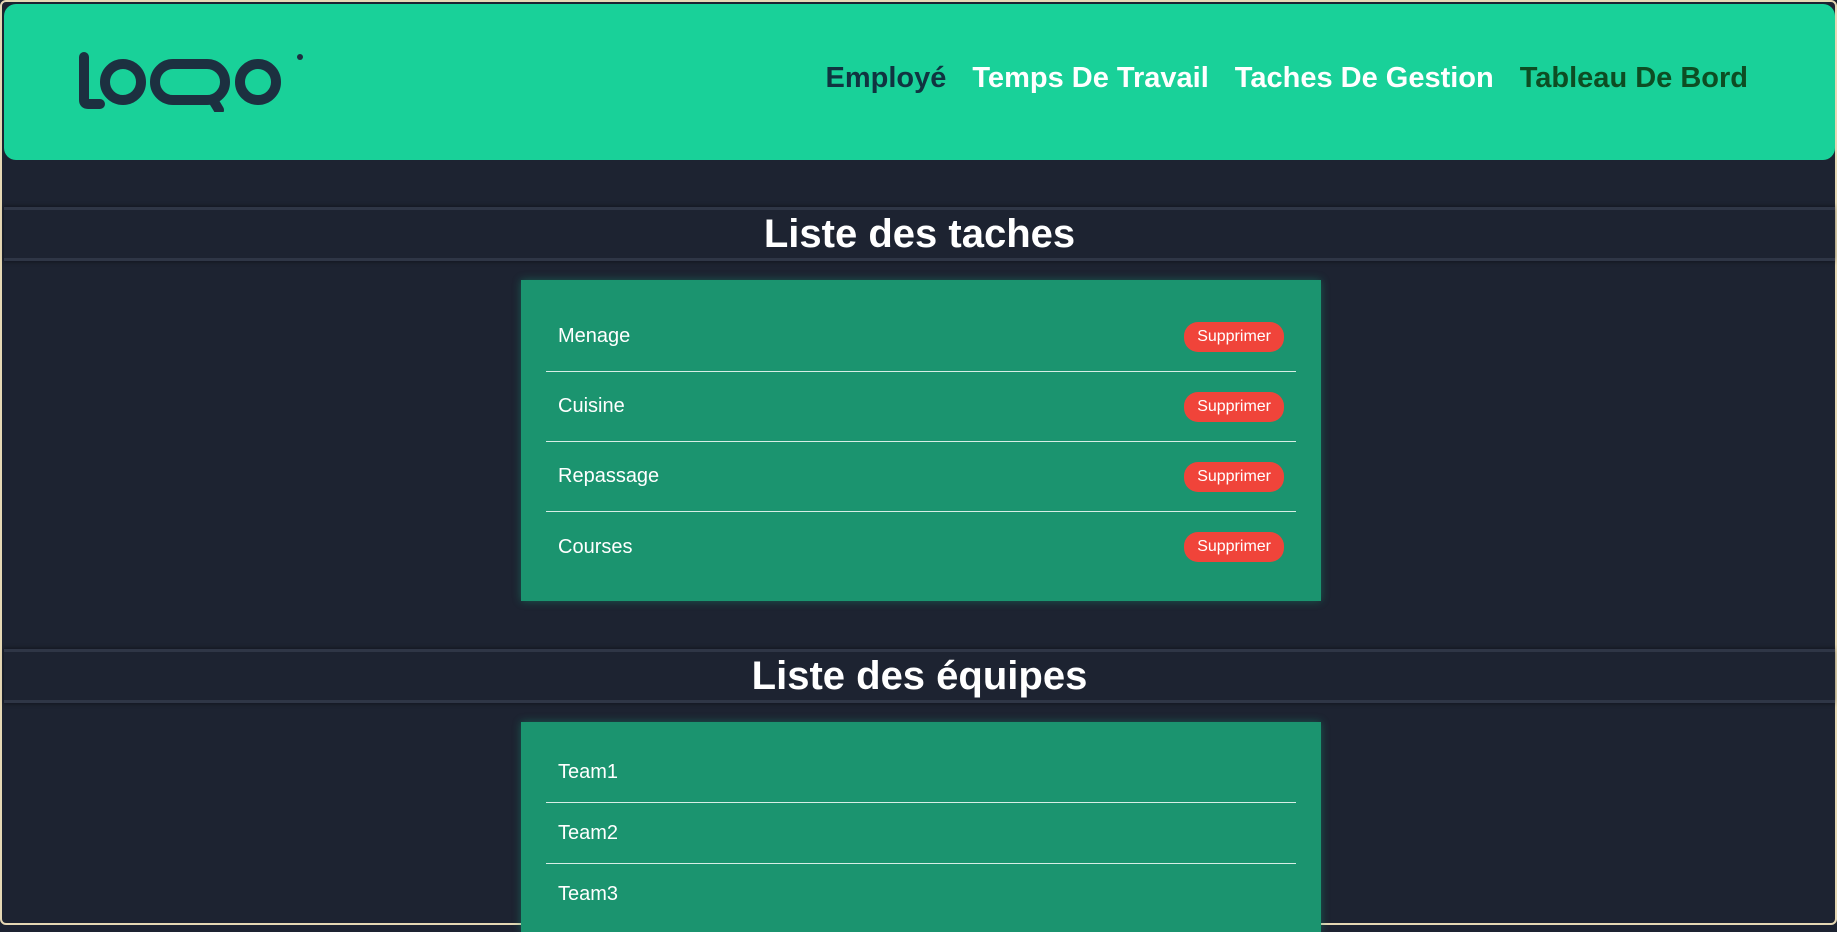 The image size is (1837, 932). Describe the element at coordinates (921, 477) in the screenshot. I see `task-item: Repassage Supprimer` at that location.